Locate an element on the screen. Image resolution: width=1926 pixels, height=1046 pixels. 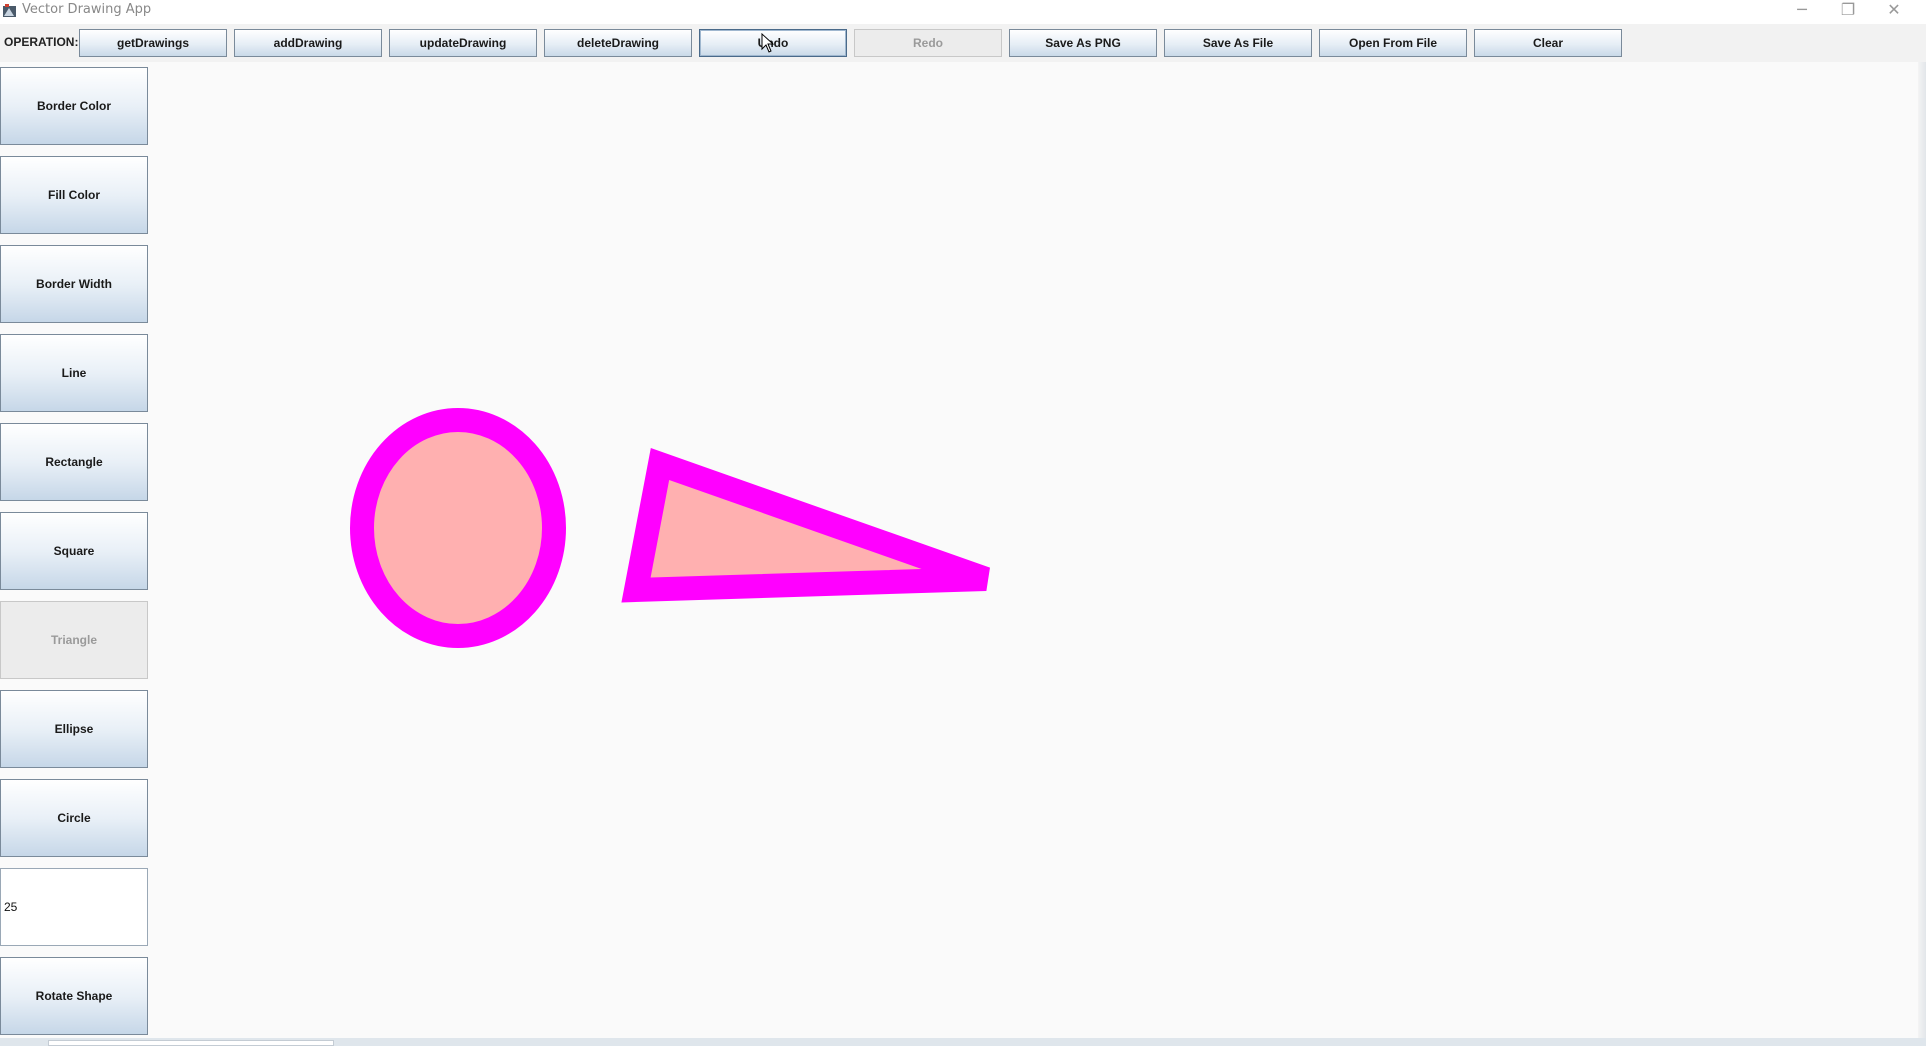
operation-label: OPERATION: is located at coordinates (41, 42).